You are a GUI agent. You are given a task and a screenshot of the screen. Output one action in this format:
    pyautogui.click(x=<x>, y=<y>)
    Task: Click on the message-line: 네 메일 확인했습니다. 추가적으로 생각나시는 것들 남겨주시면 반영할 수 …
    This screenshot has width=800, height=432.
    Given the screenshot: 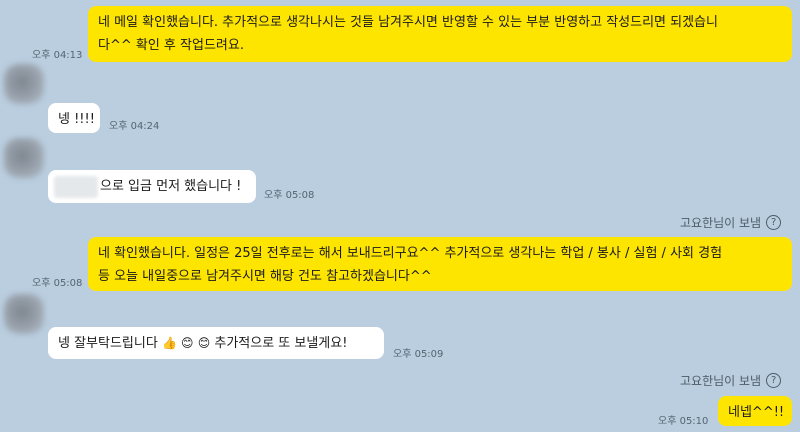 What is the action you would take?
    pyautogui.click(x=408, y=22)
    